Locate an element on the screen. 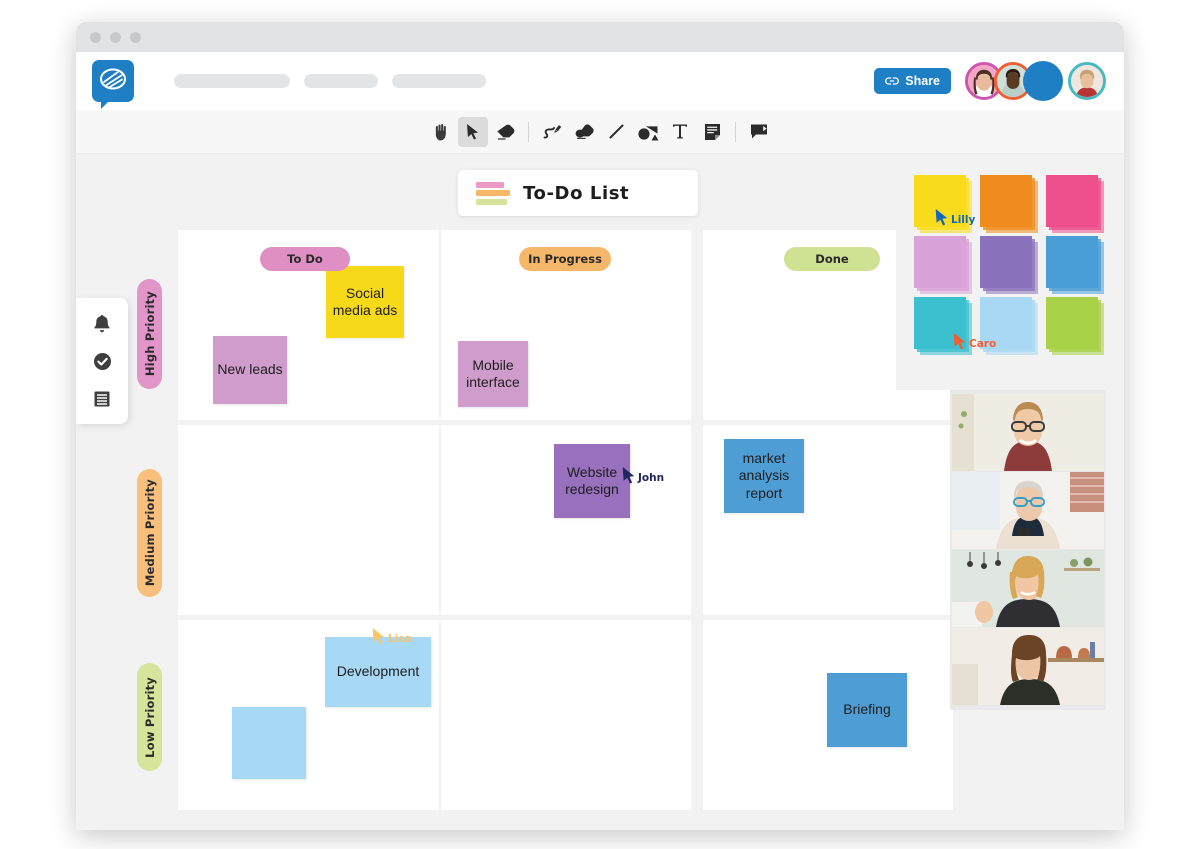  sticky-note-briefing: Briefing is located at coordinates (867, 710).